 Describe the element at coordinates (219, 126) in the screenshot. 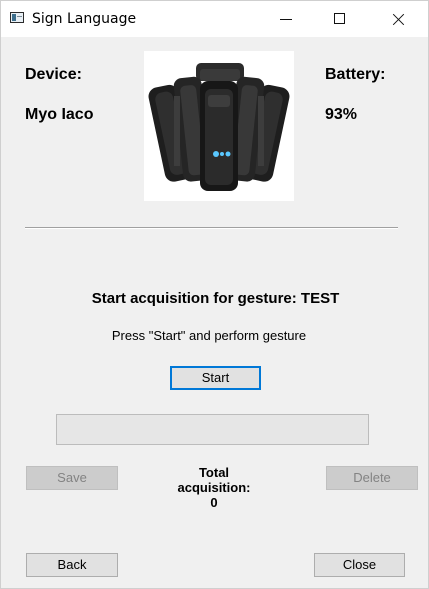

I see `myo-armband-image` at that location.